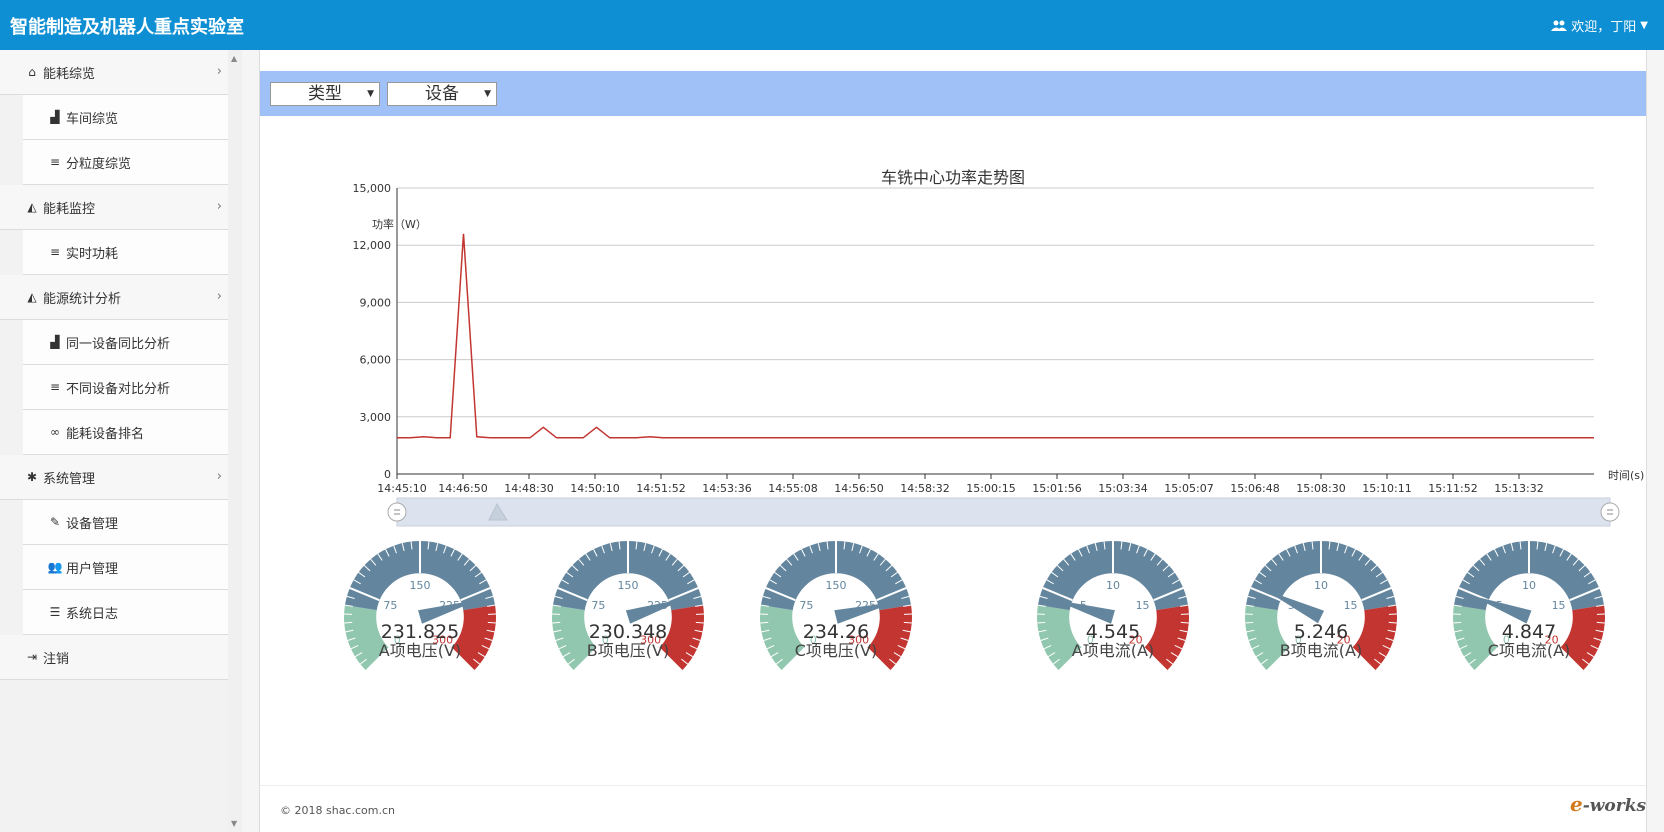 The image size is (1664, 832). I want to click on sidebar-item-1: ▟ 车间综览, so click(132, 117).